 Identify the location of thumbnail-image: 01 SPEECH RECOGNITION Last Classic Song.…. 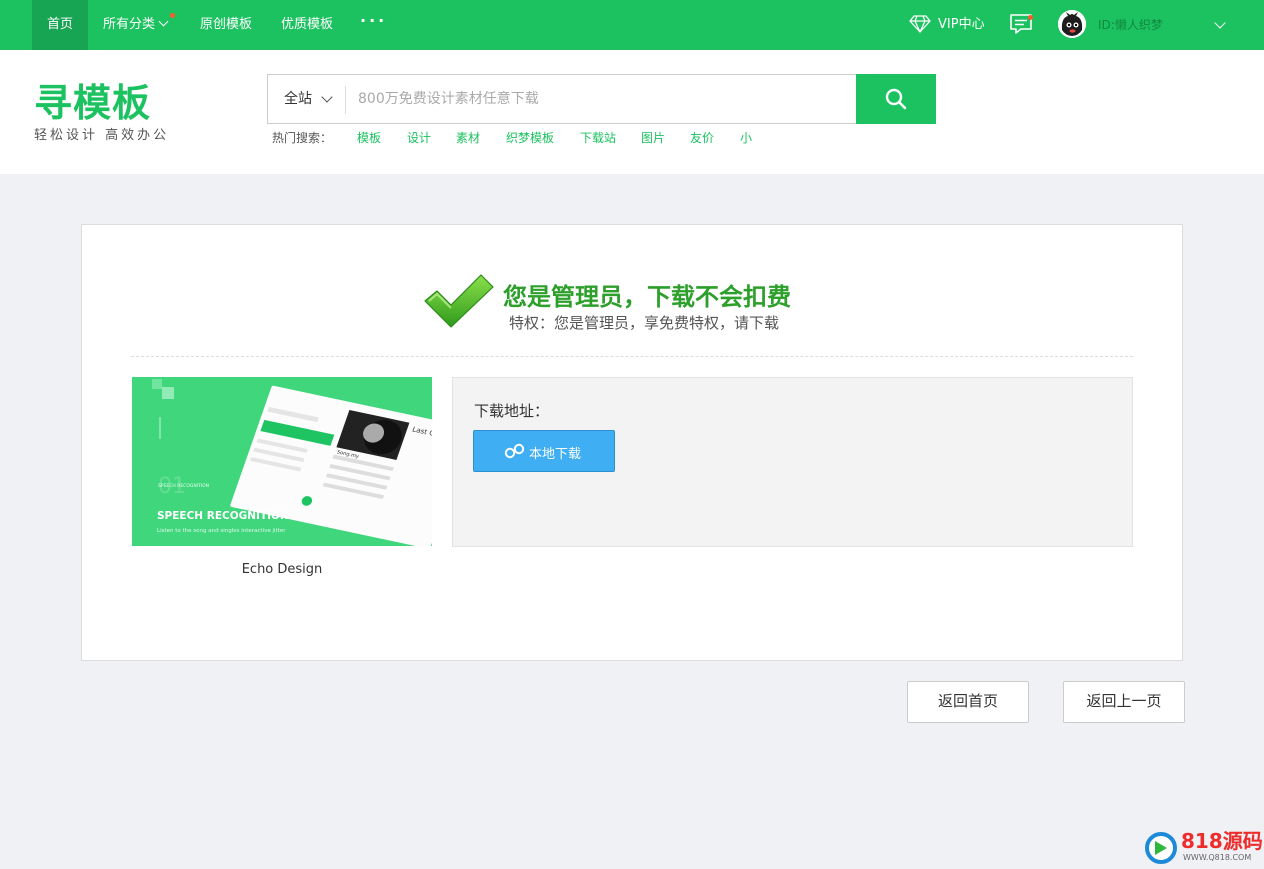
(282, 461).